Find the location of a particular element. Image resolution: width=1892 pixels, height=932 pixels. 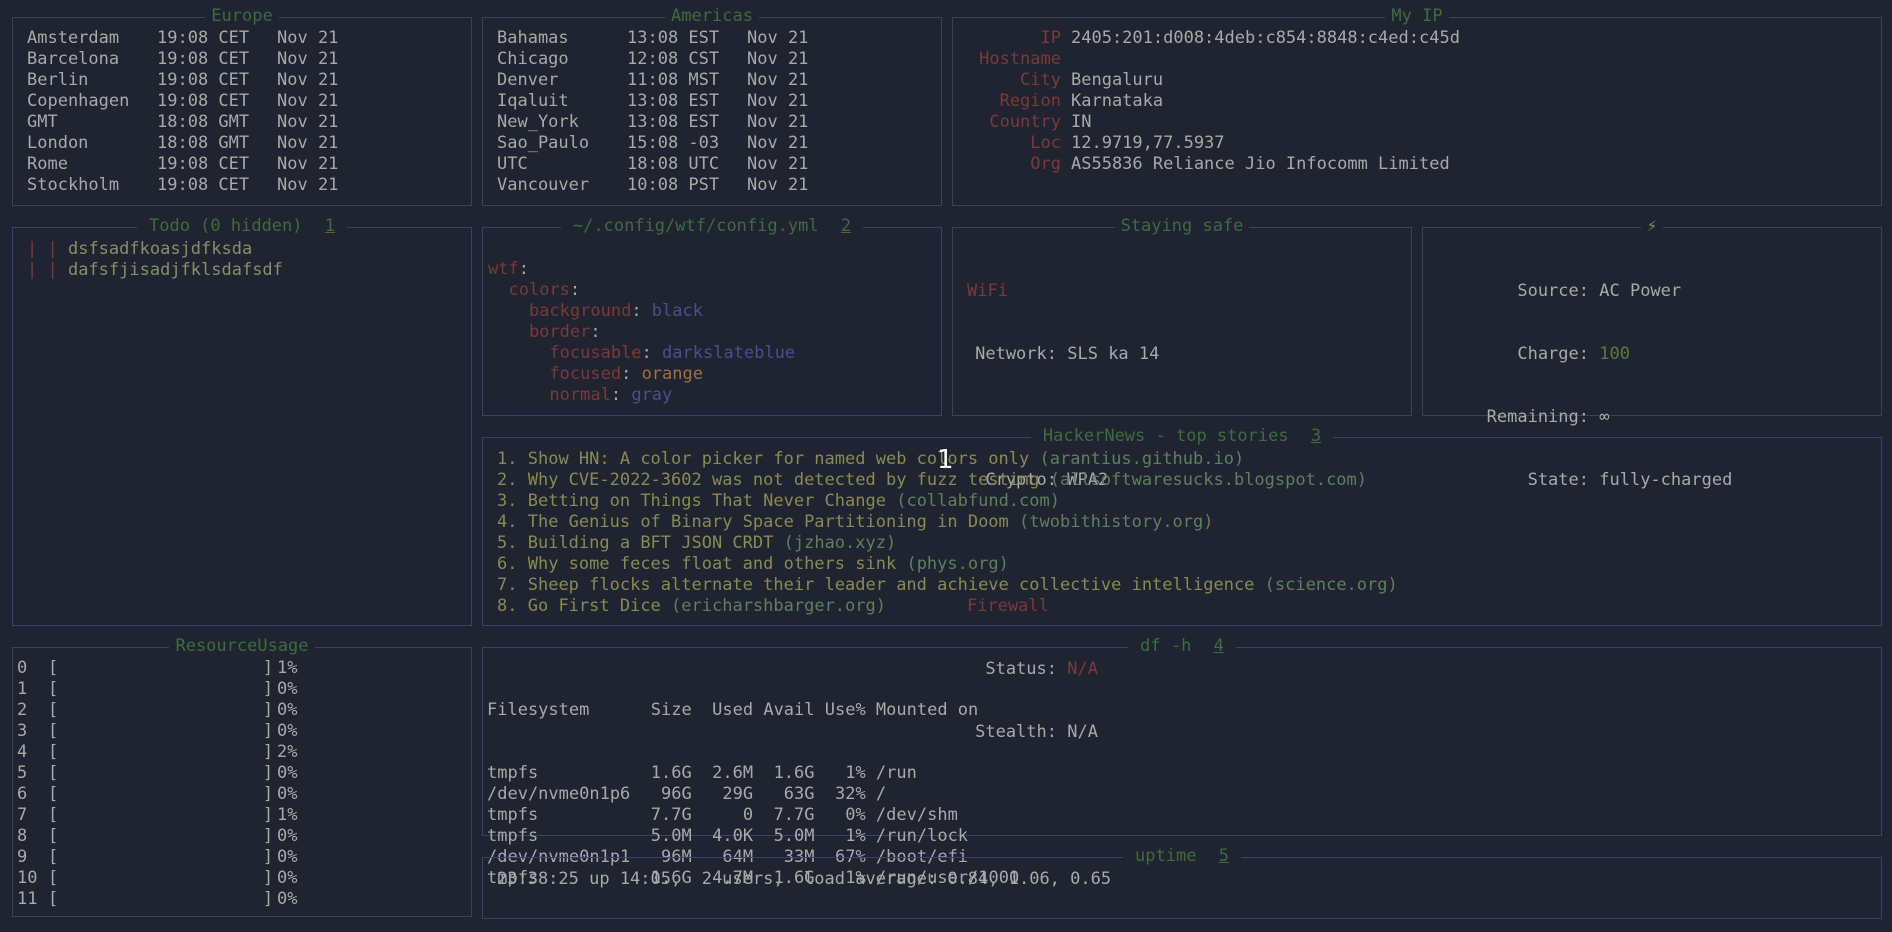

city-name: Chicago is located at coordinates (533, 59).